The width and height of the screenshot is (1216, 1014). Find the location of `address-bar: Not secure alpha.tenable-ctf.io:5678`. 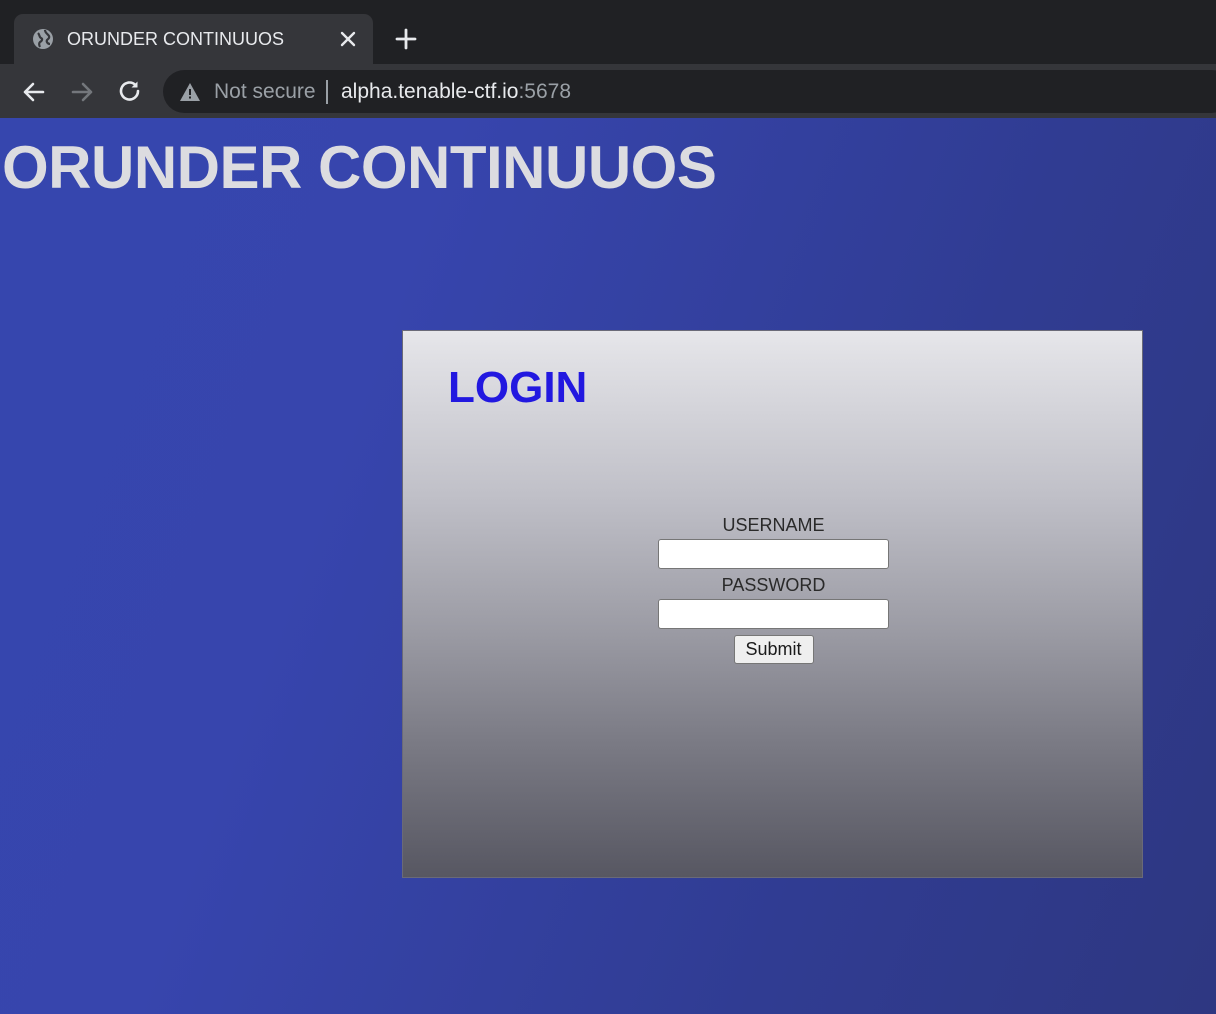

address-bar: Not secure alpha.tenable-ctf.io:5678 is located at coordinates (689, 91).